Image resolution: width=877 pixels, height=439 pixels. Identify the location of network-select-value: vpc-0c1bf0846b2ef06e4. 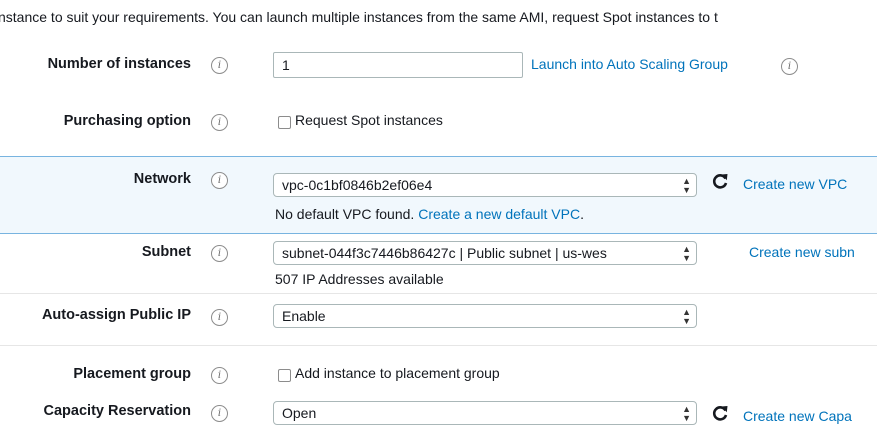
(357, 185).